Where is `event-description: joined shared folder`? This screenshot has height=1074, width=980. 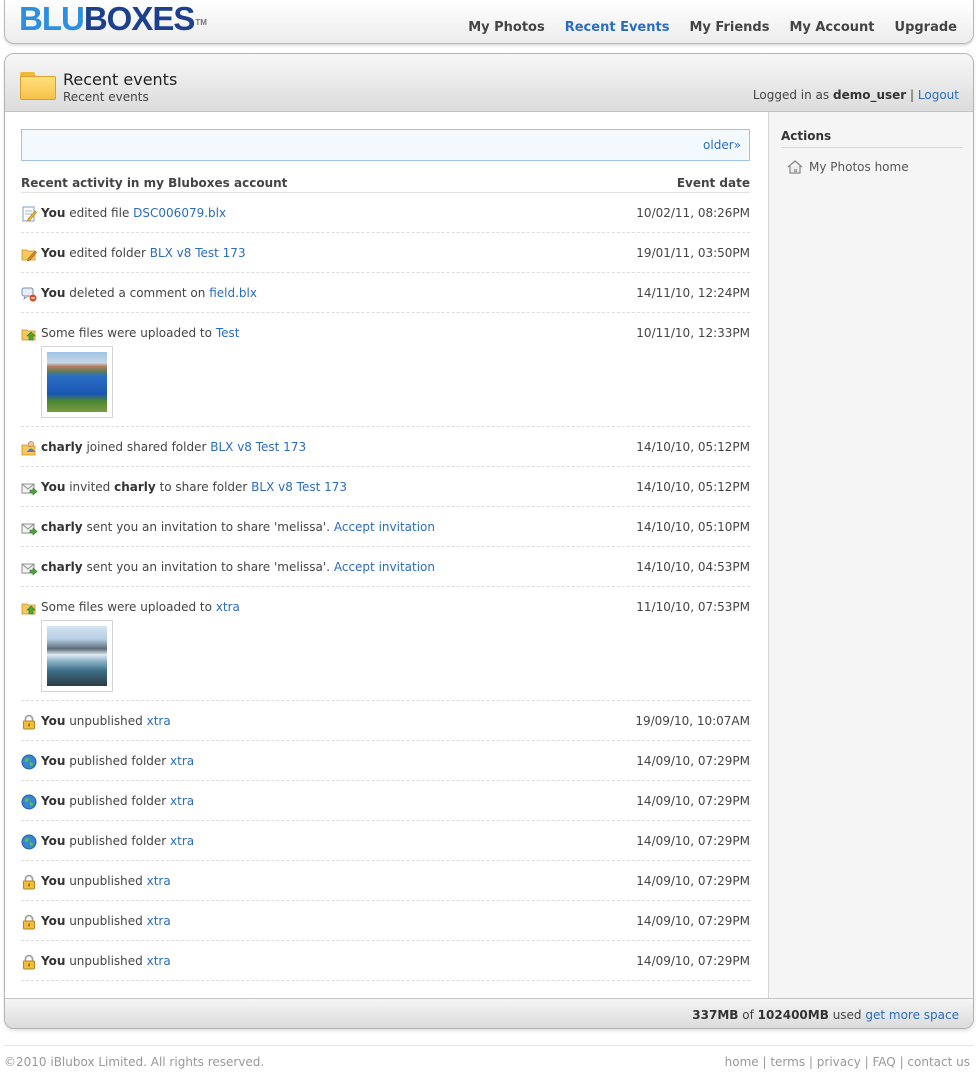
event-description: joined shared folder is located at coordinates (146, 447).